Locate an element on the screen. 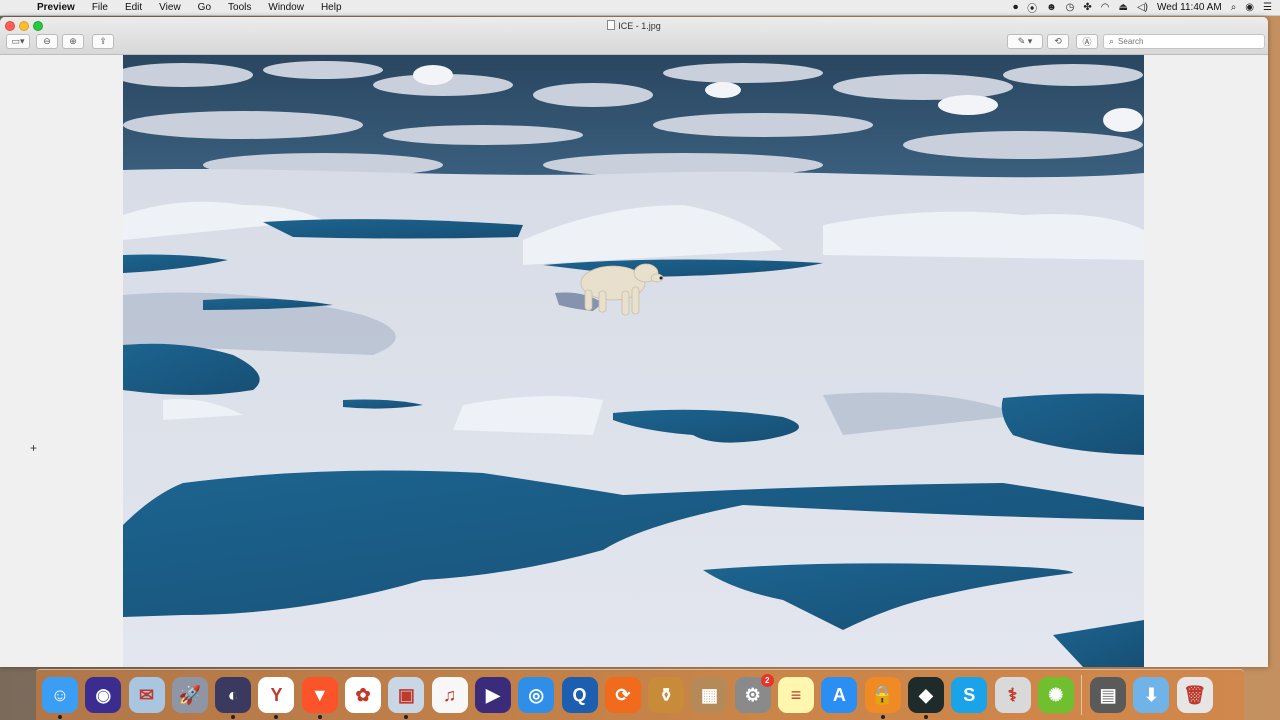  notification-badge: 2 is located at coordinates (767, 680).